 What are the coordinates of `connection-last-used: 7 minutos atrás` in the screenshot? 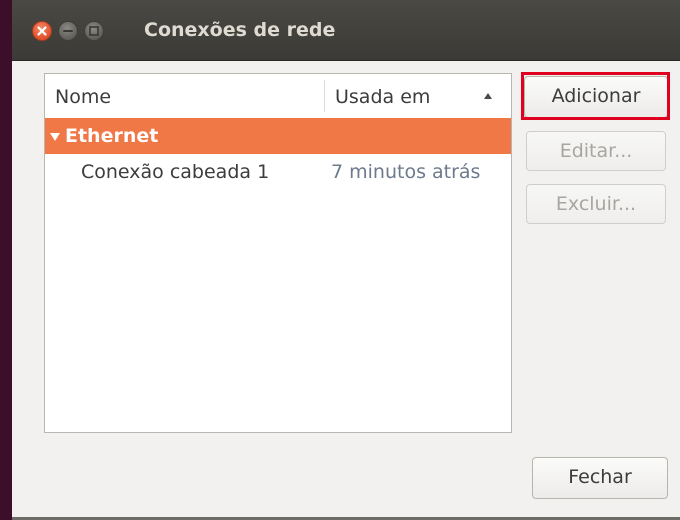 It's located at (406, 172).